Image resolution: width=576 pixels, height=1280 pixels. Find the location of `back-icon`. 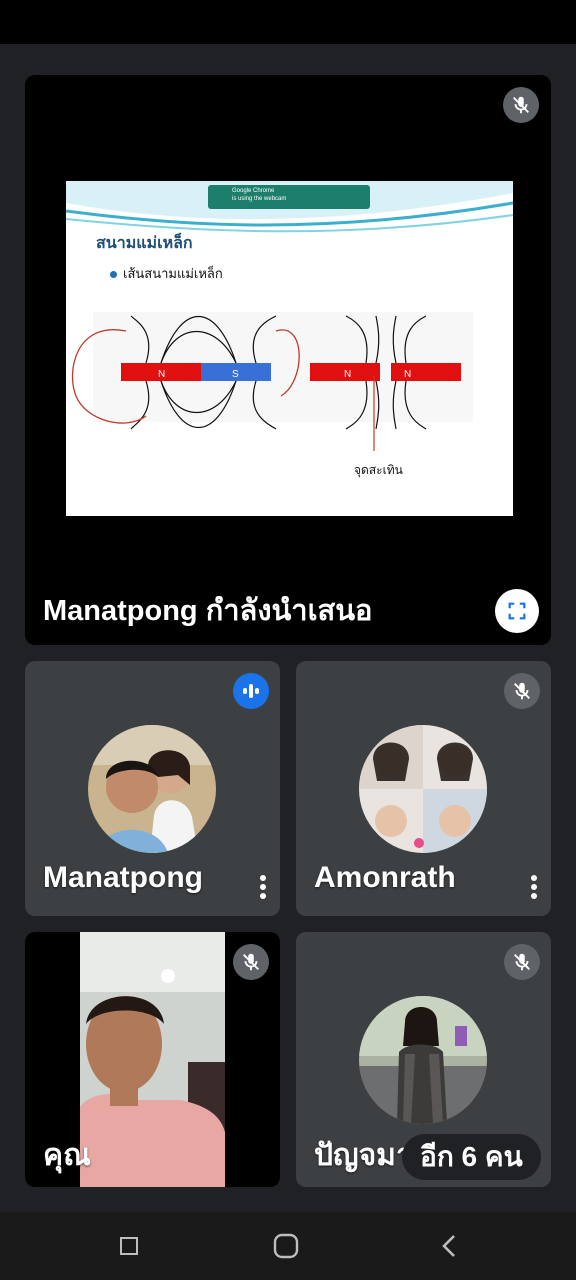

back-icon is located at coordinates (448, 1246).